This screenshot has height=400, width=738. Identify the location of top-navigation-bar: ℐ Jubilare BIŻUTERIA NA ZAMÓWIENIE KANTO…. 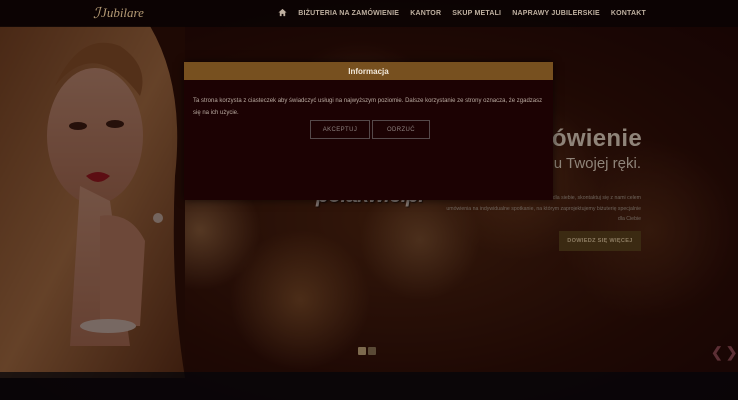
(369, 13).